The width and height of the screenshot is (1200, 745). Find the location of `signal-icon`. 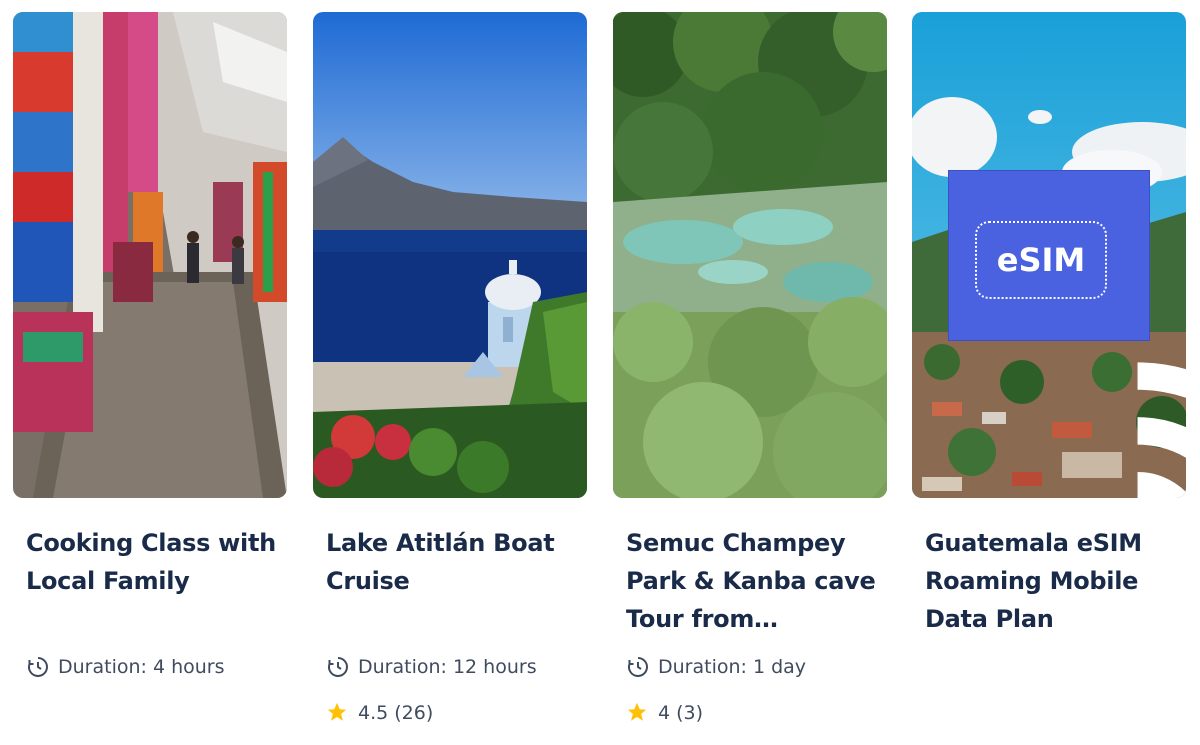

signal-icon is located at coordinates (1143, 347).